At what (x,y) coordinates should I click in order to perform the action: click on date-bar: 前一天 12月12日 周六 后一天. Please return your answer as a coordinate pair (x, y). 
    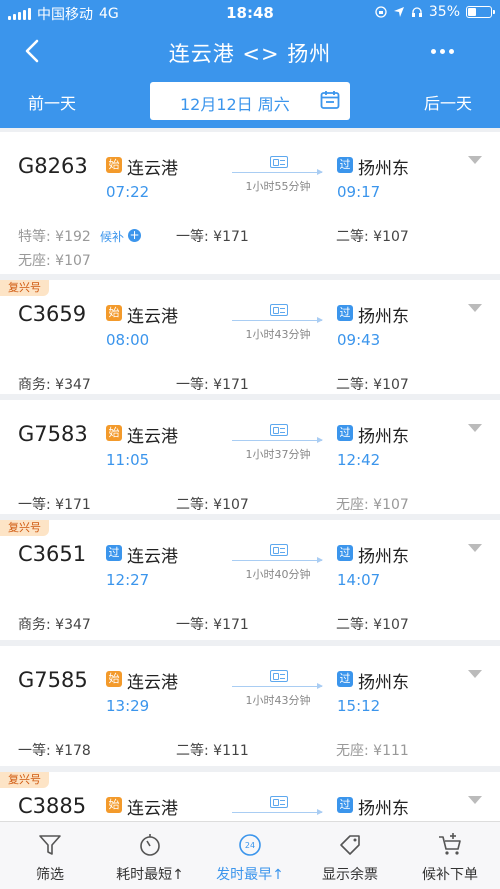
    Looking at the image, I should click on (250, 100).